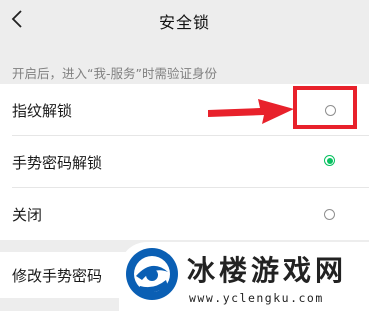  Describe the element at coordinates (42, 111) in the screenshot. I see `option-label: 指纹解锁` at that location.